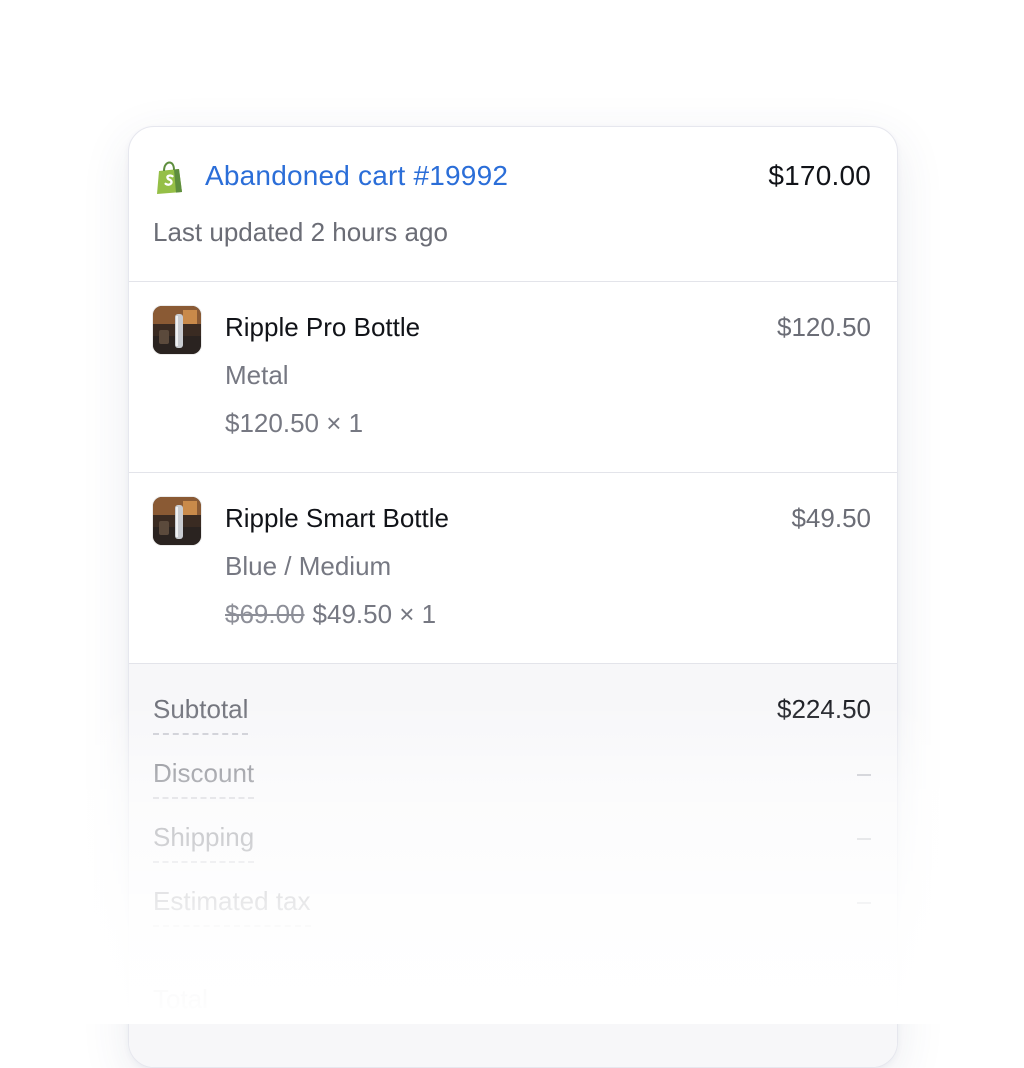  What do you see at coordinates (294, 423) in the screenshot?
I see `product-unit-price-quantity: $120.50 × 1` at bounding box center [294, 423].